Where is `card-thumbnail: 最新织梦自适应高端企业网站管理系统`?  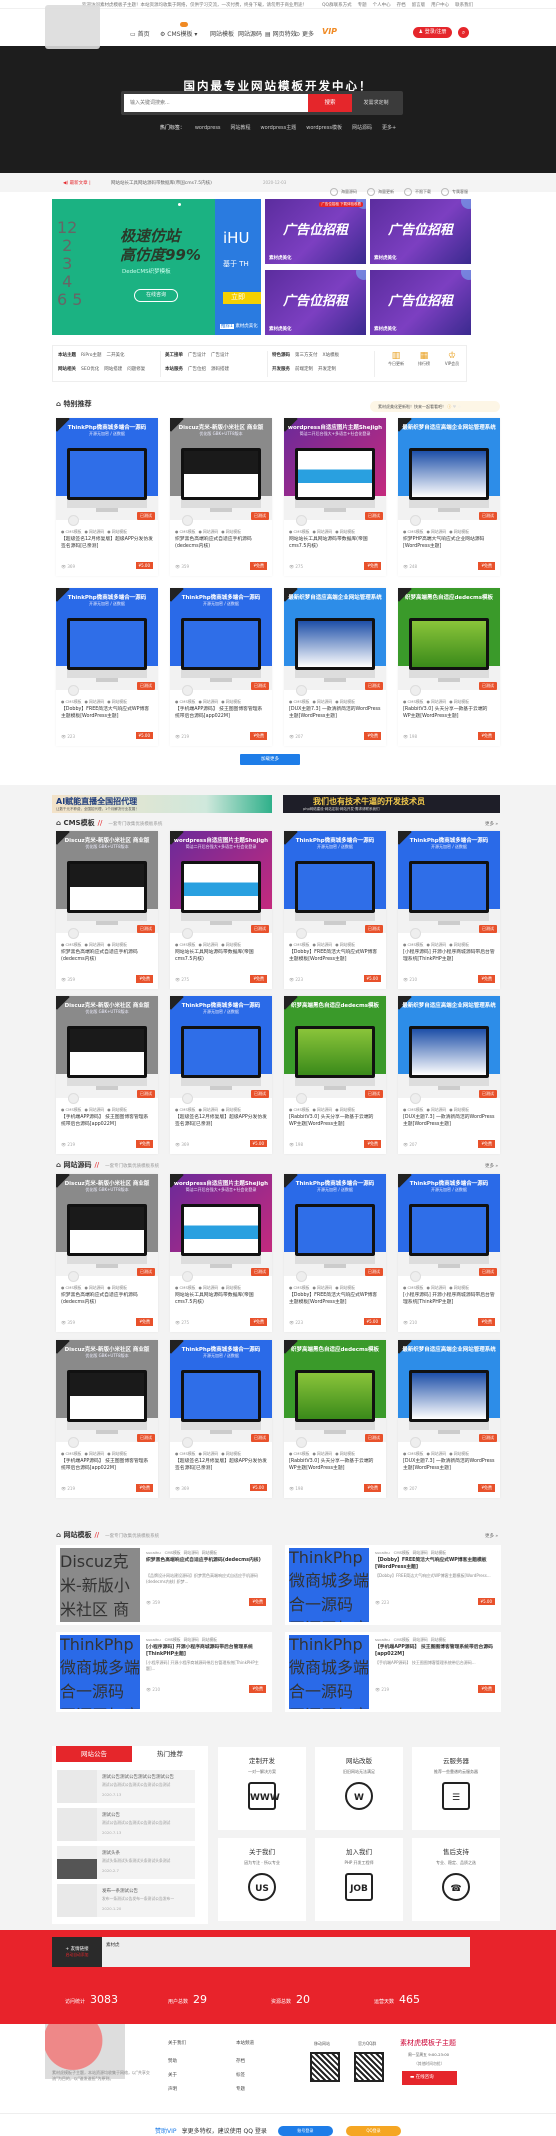
card-thumbnail: 最新织梦自适应高端企业网站管理系统 is located at coordinates (449, 1391).